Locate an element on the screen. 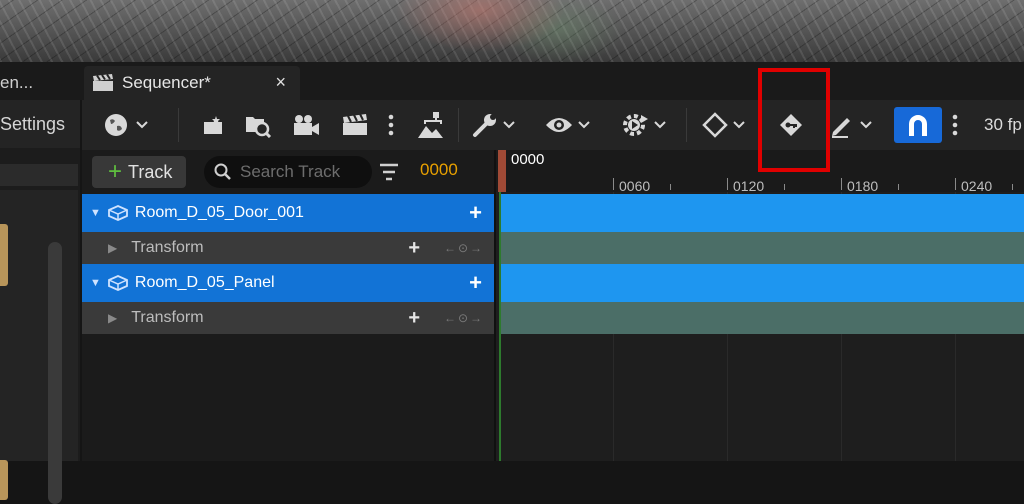 This screenshot has height=504, width=1024. annotation-highlight-box is located at coordinates (794, 120).